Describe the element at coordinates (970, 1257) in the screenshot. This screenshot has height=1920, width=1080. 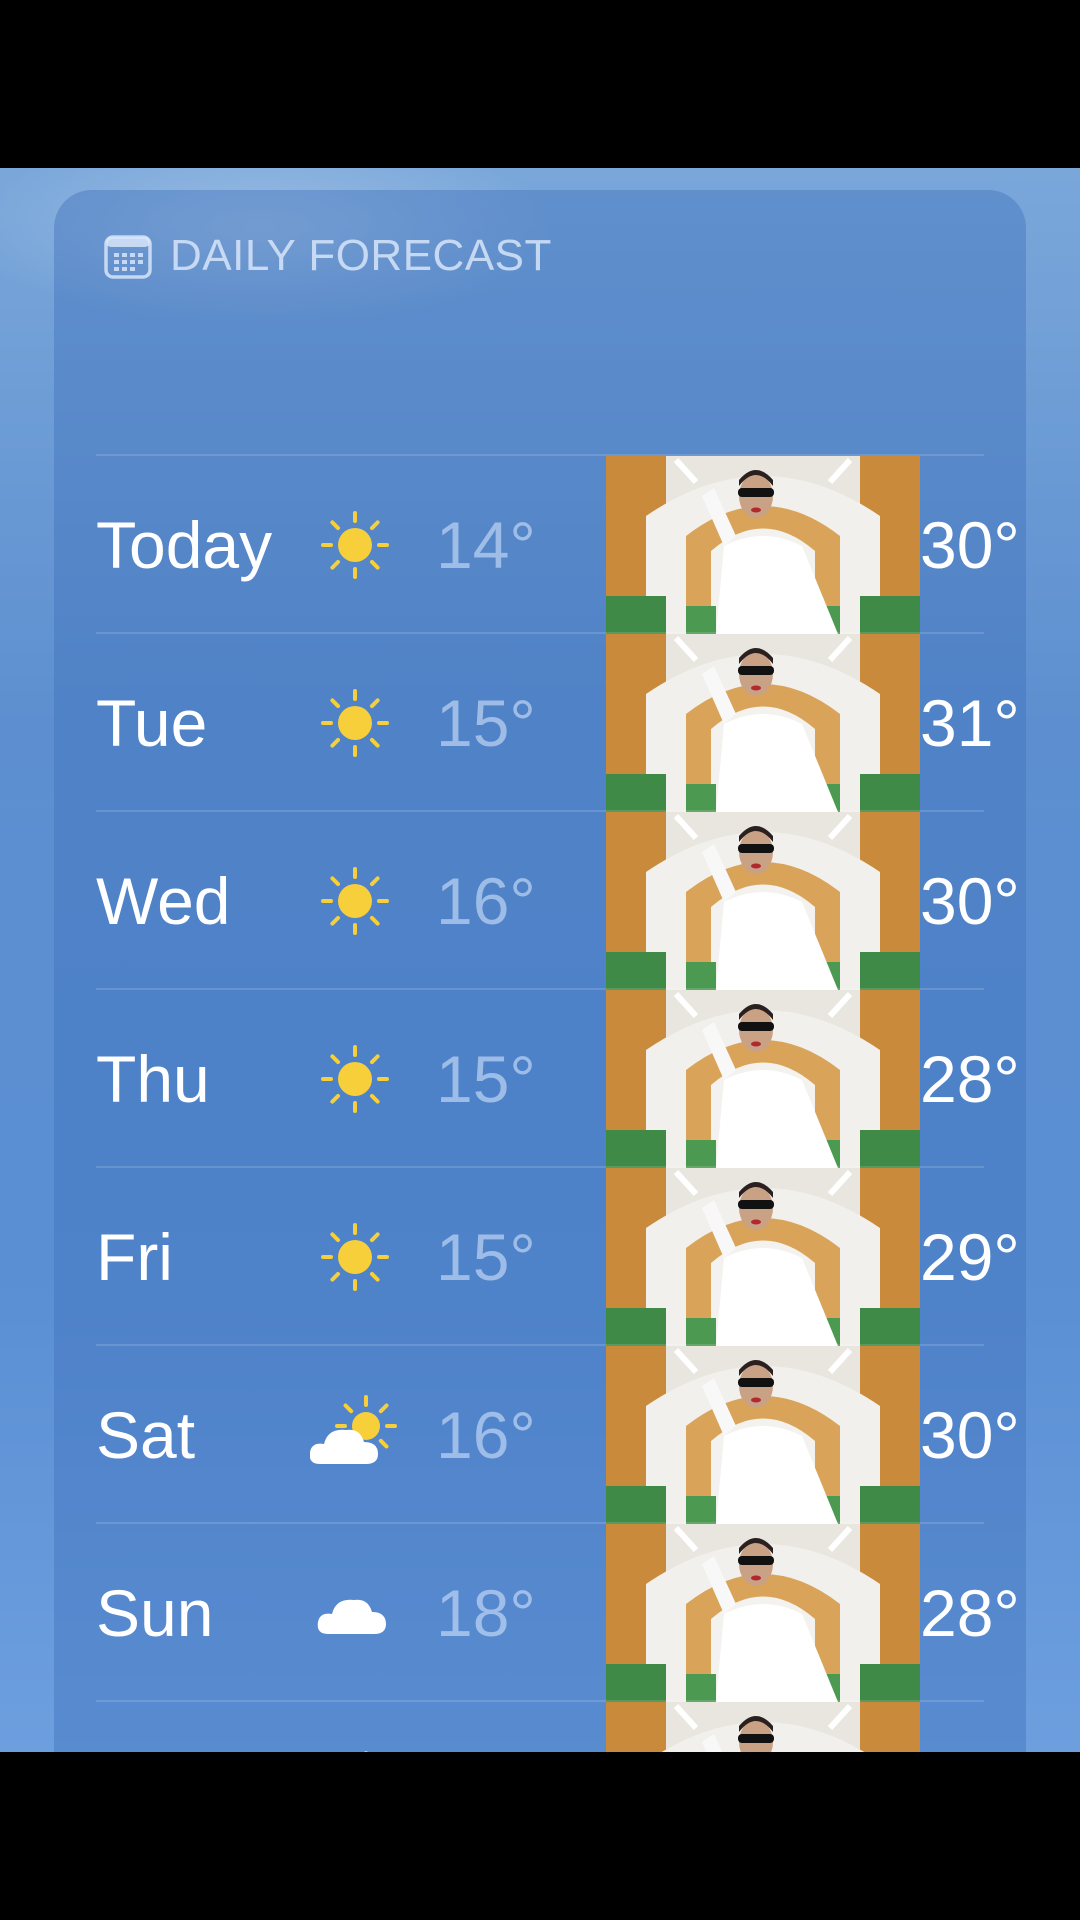
I see `high-temp: 29°` at that location.